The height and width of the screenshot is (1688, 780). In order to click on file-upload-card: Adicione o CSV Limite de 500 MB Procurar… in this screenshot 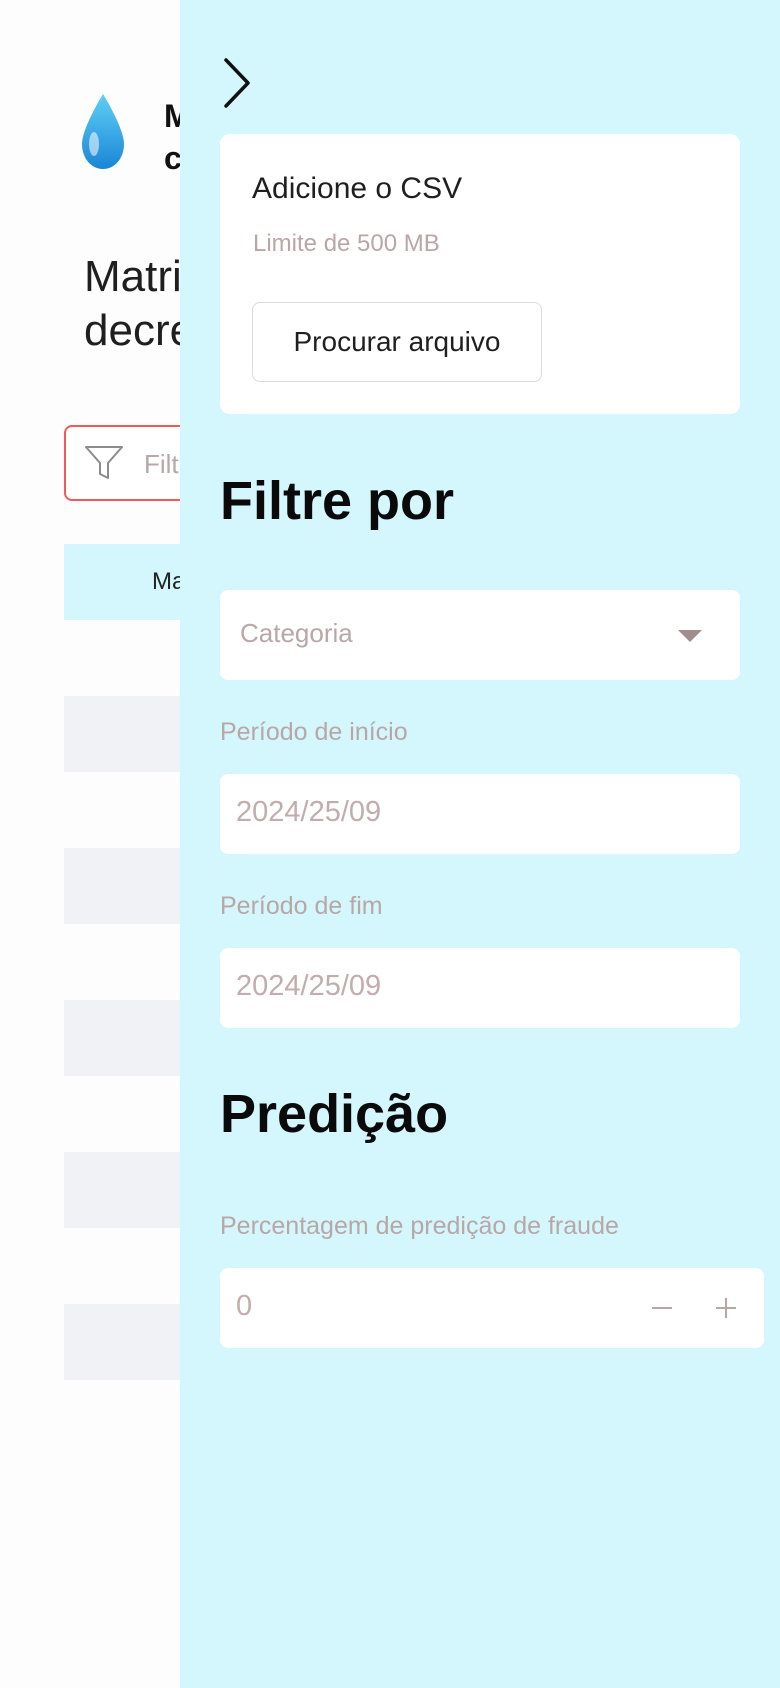, I will do `click(480, 274)`.